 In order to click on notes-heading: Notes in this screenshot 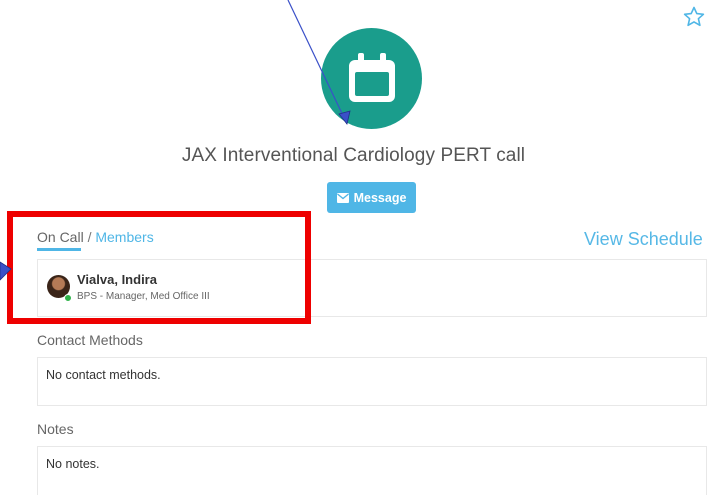, I will do `click(55, 429)`.